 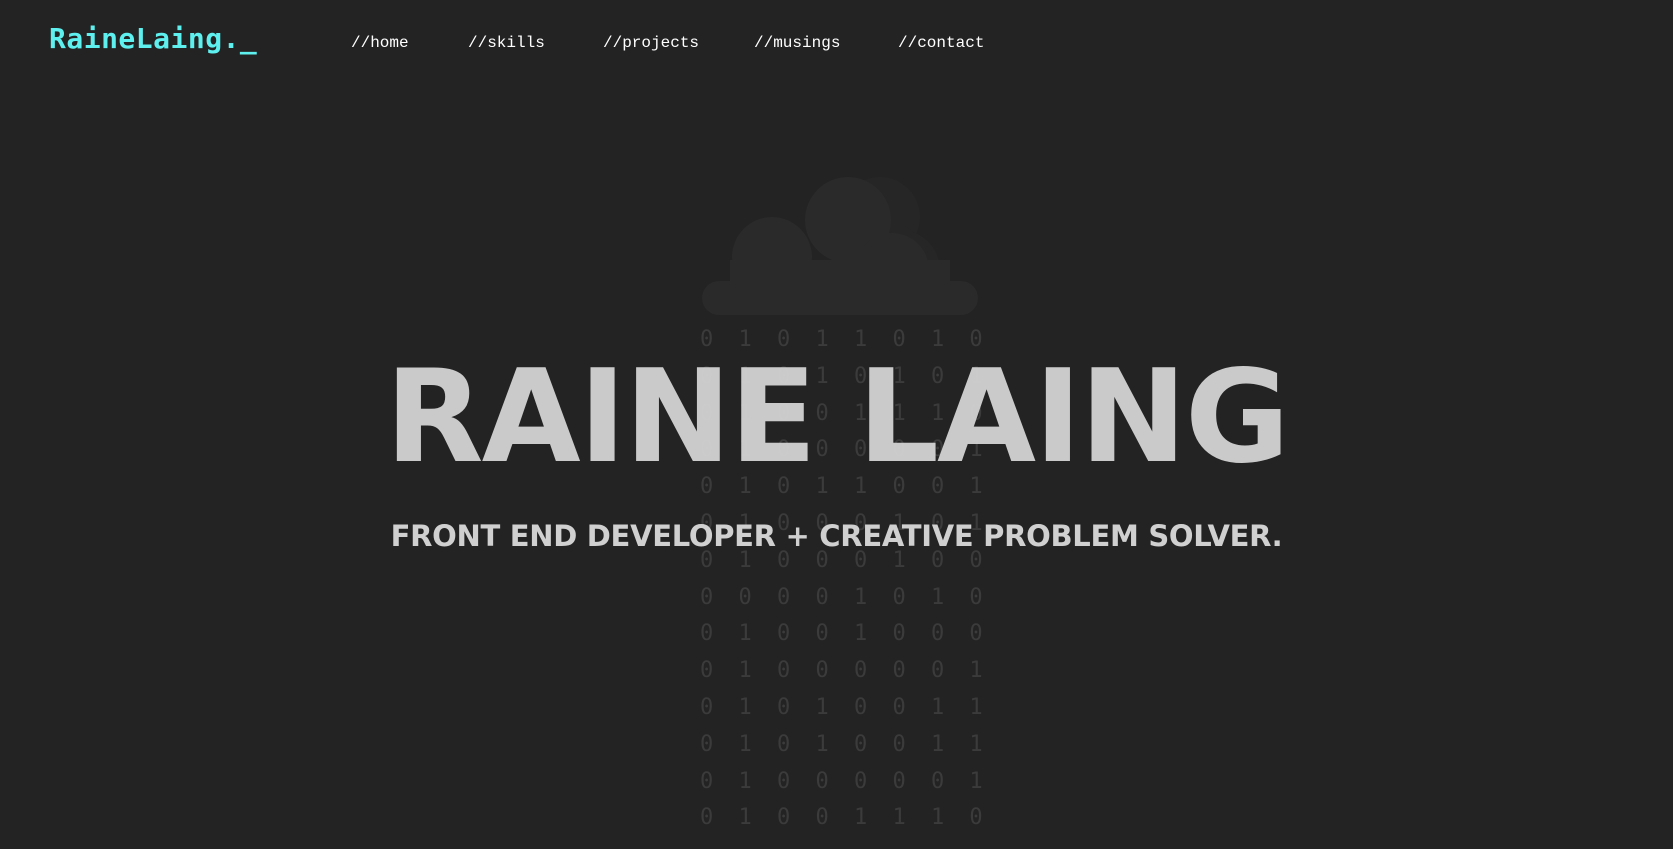 I want to click on binary-line: 0 1 0 0 1 0 0 0, so click(x=844, y=634).